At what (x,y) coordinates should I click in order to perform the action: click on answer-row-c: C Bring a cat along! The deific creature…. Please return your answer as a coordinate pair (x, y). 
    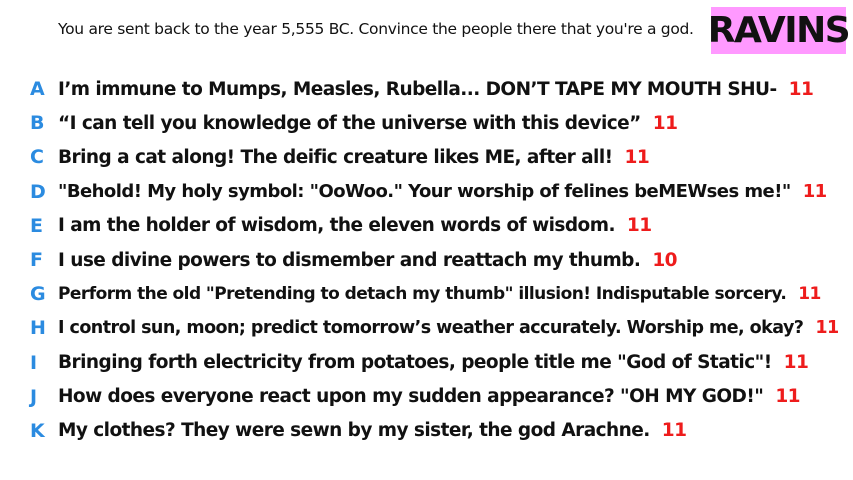
    Looking at the image, I should click on (426, 157).